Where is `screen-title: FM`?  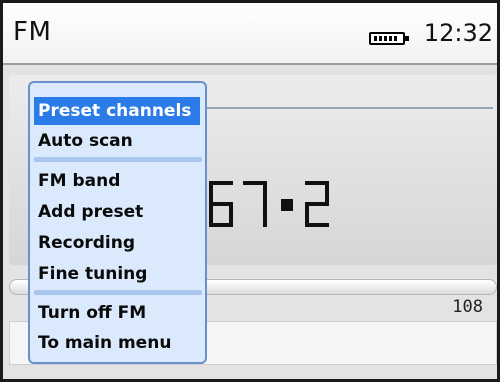
screen-title: FM is located at coordinates (32, 32).